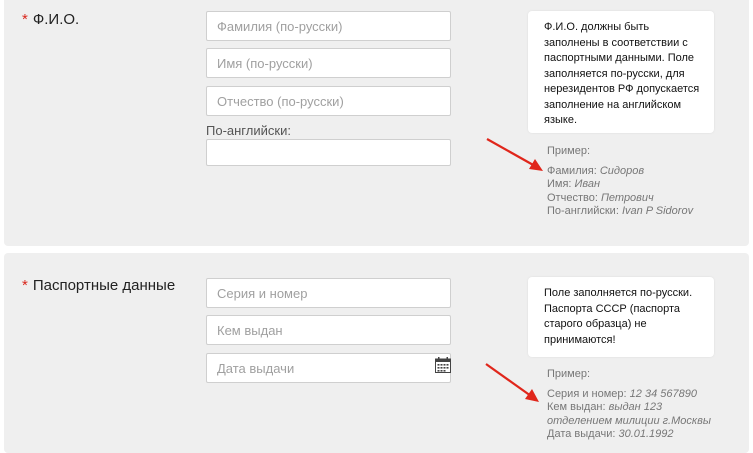 This screenshot has height=453, width=753. I want to click on passport-label-text: Паспортные данные, so click(104, 285).